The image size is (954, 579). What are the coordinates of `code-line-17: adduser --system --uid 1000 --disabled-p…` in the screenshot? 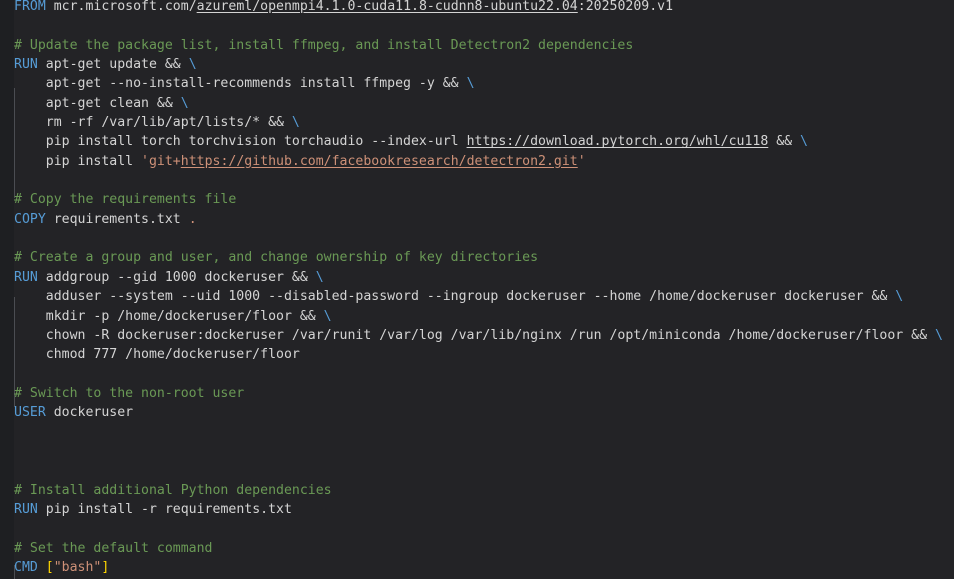 It's located at (484, 296).